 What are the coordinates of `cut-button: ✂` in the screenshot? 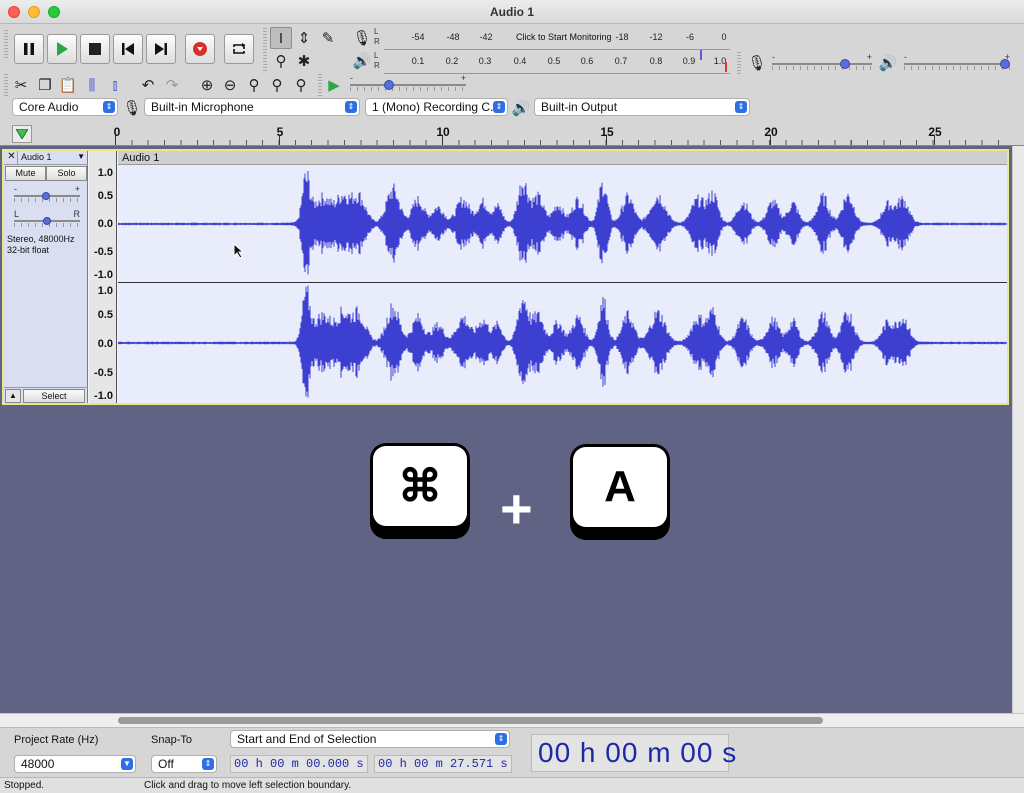 It's located at (21, 85).